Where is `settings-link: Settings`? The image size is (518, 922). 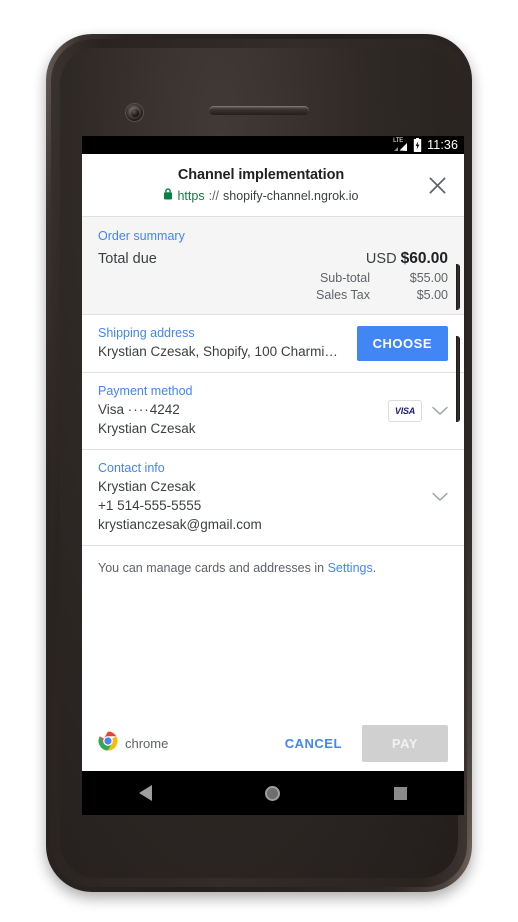
settings-link: Settings is located at coordinates (350, 568).